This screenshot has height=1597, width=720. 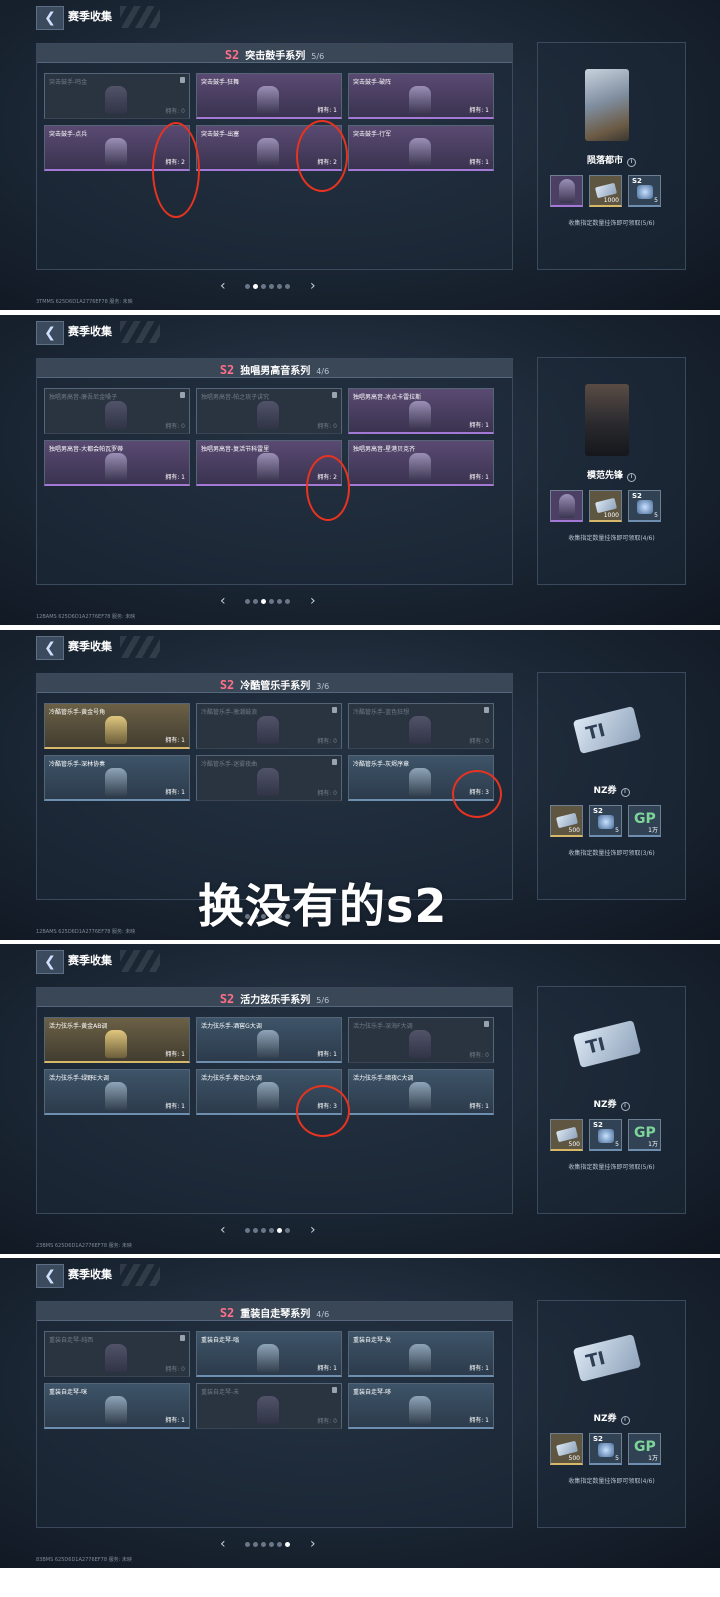 What do you see at coordinates (269, 778) in the screenshot?
I see `collection-card: 冷酷管乐手-迷雾夜曲 拥有: 0` at bounding box center [269, 778].